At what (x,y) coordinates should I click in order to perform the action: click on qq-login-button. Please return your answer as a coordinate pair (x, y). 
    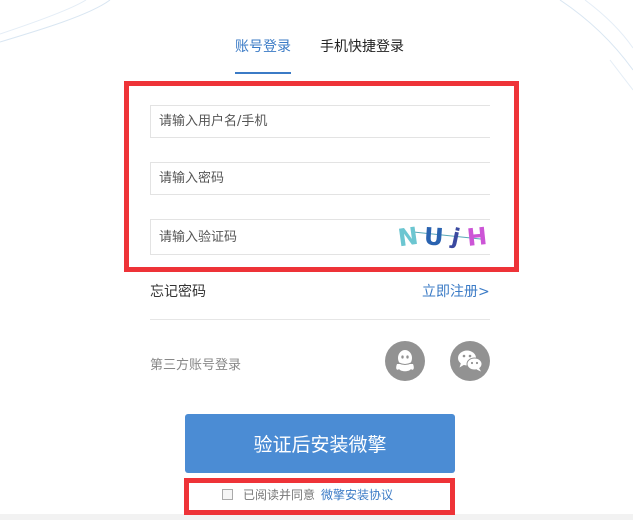
    Looking at the image, I should click on (405, 361).